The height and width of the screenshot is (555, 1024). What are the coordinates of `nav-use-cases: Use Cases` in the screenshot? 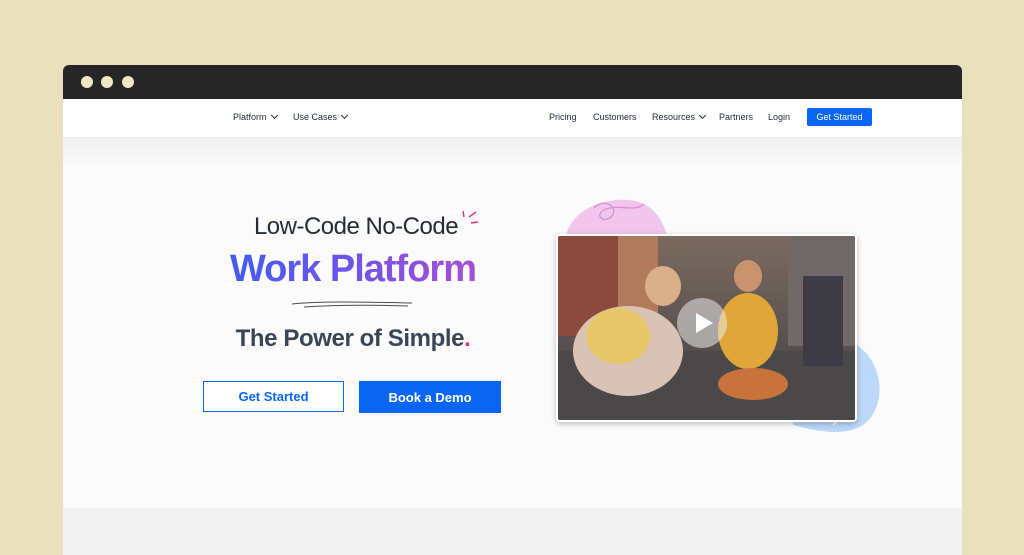 It's located at (321, 116).